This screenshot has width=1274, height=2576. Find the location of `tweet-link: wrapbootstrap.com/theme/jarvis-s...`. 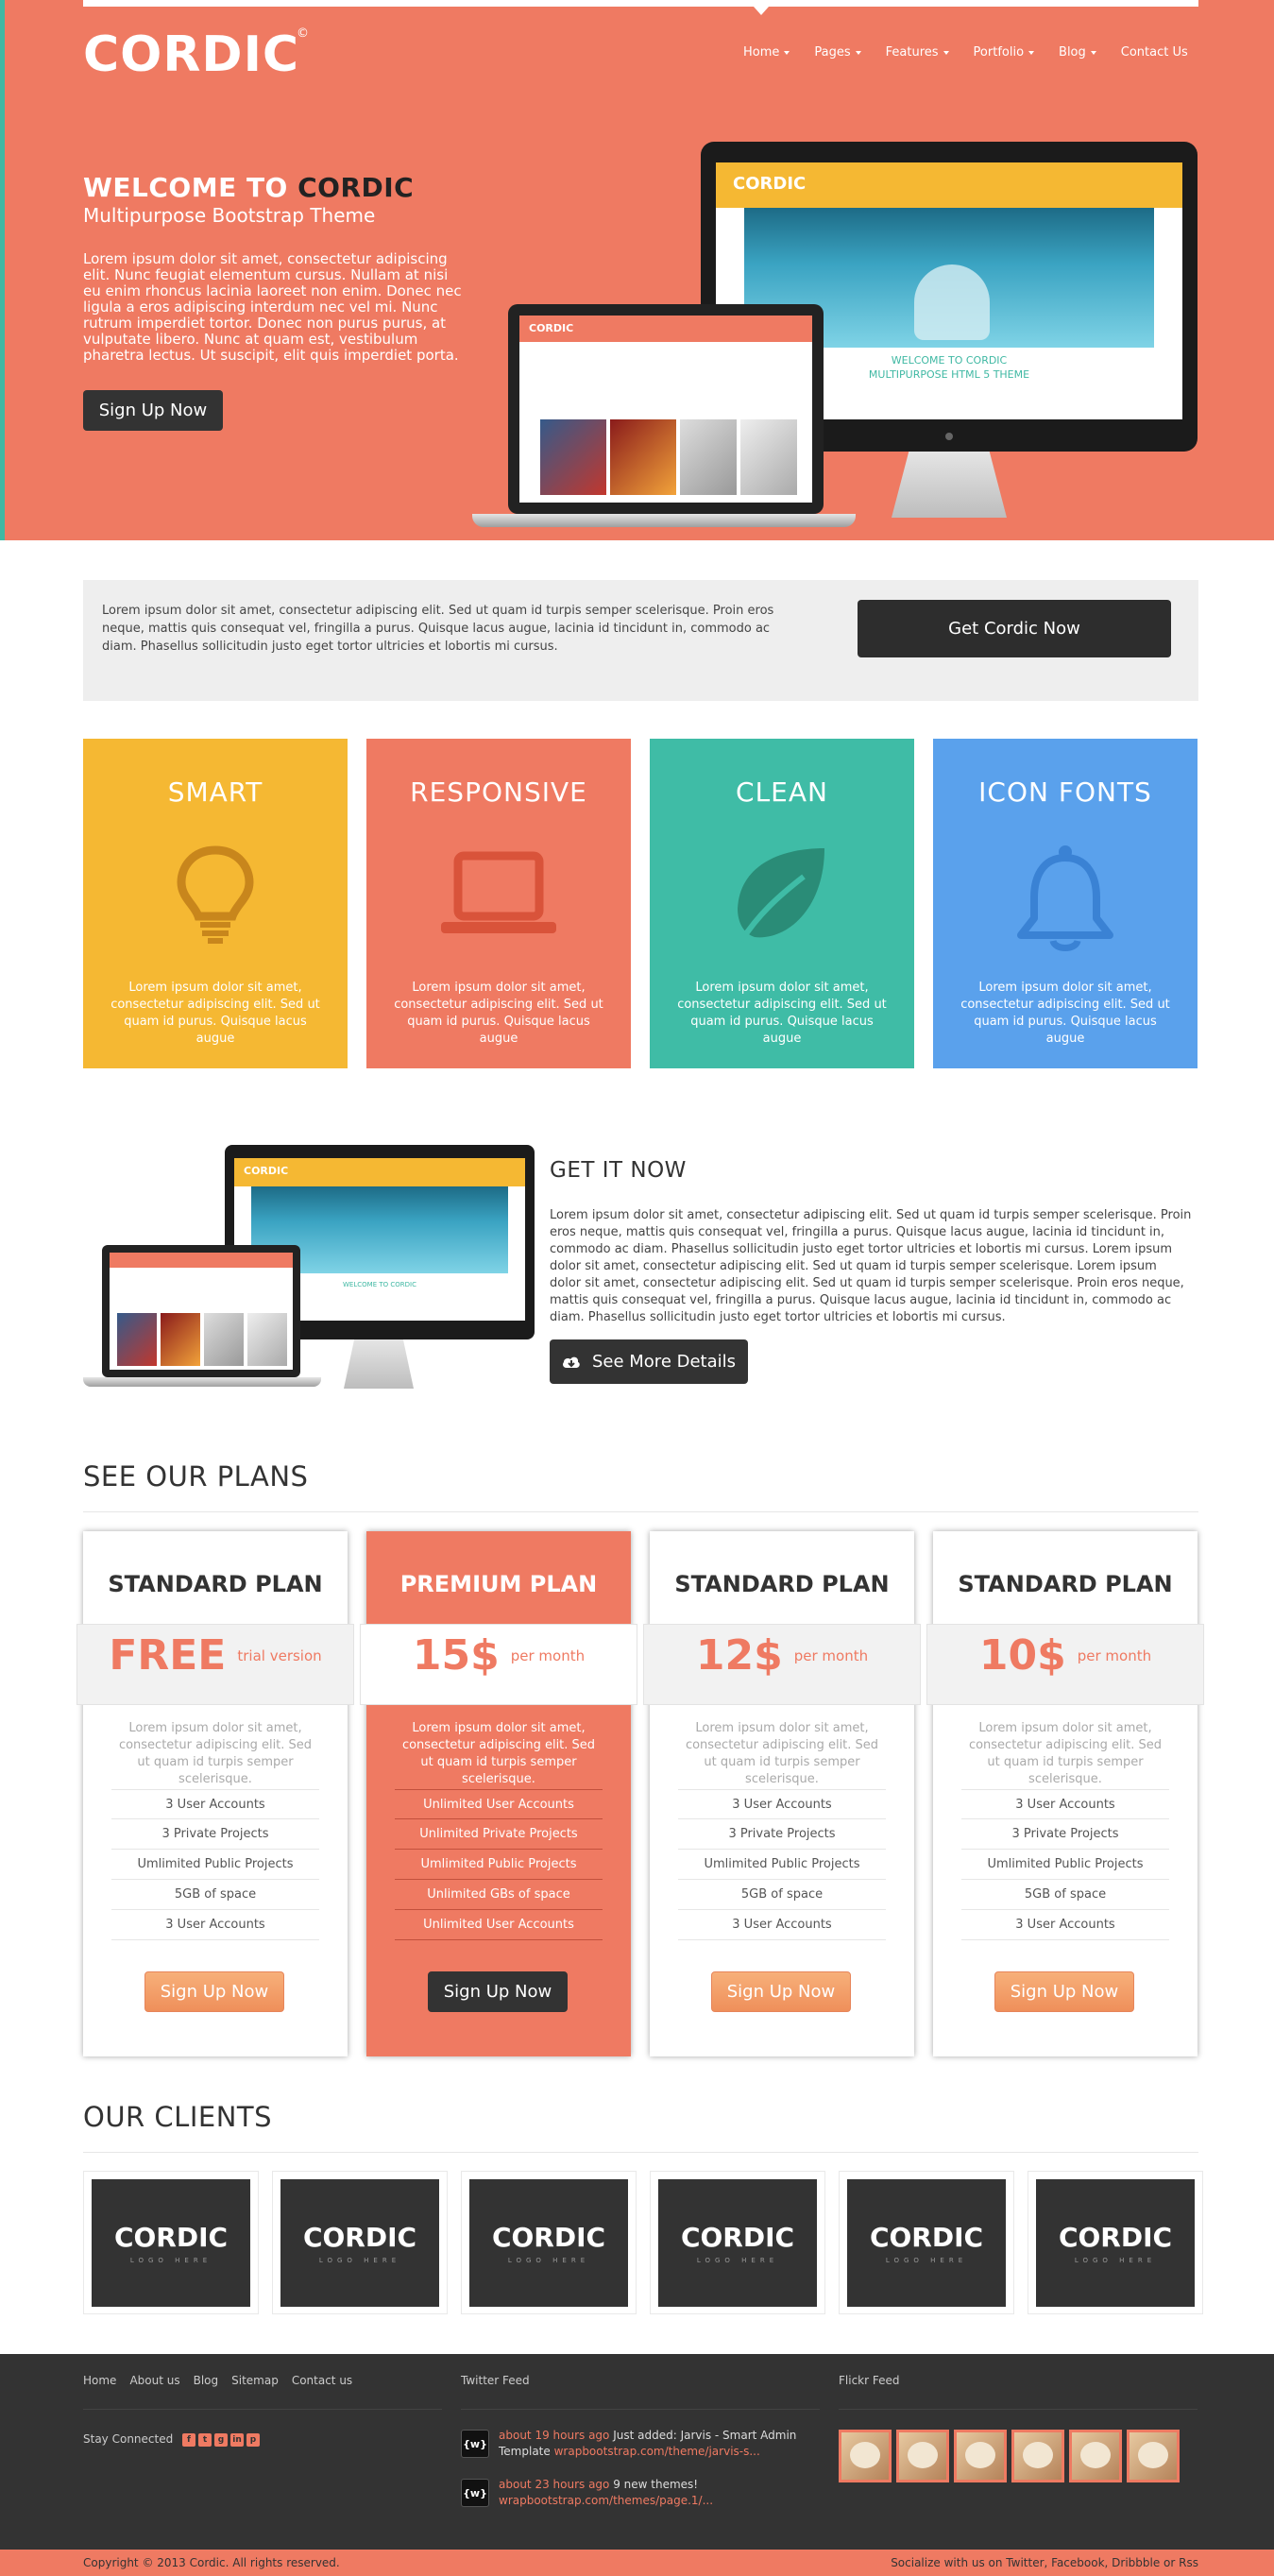

tweet-link: wrapbootstrap.com/theme/jarvis-s... is located at coordinates (657, 2452).